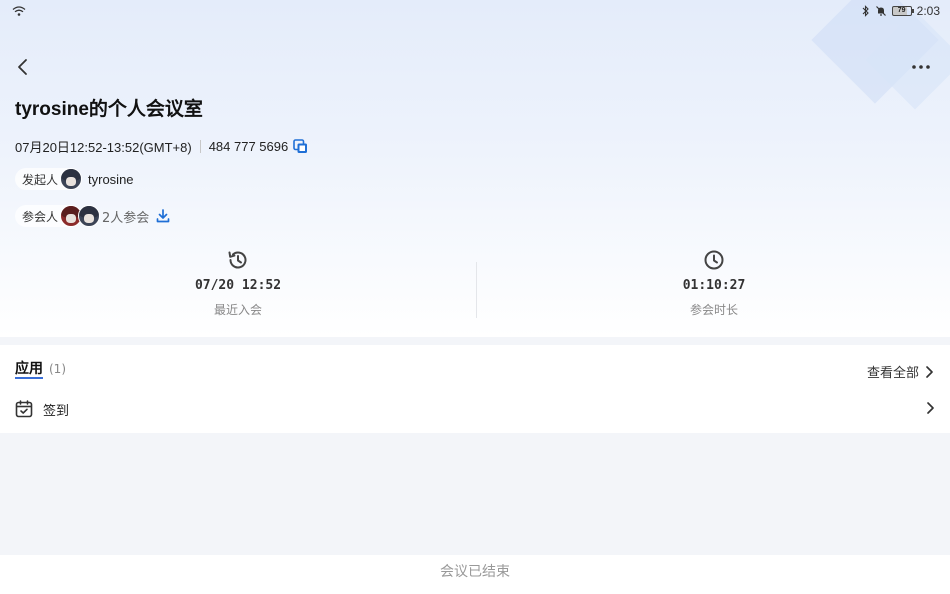 This screenshot has width=950, height=594. I want to click on bluetooth-icon, so click(865, 11).